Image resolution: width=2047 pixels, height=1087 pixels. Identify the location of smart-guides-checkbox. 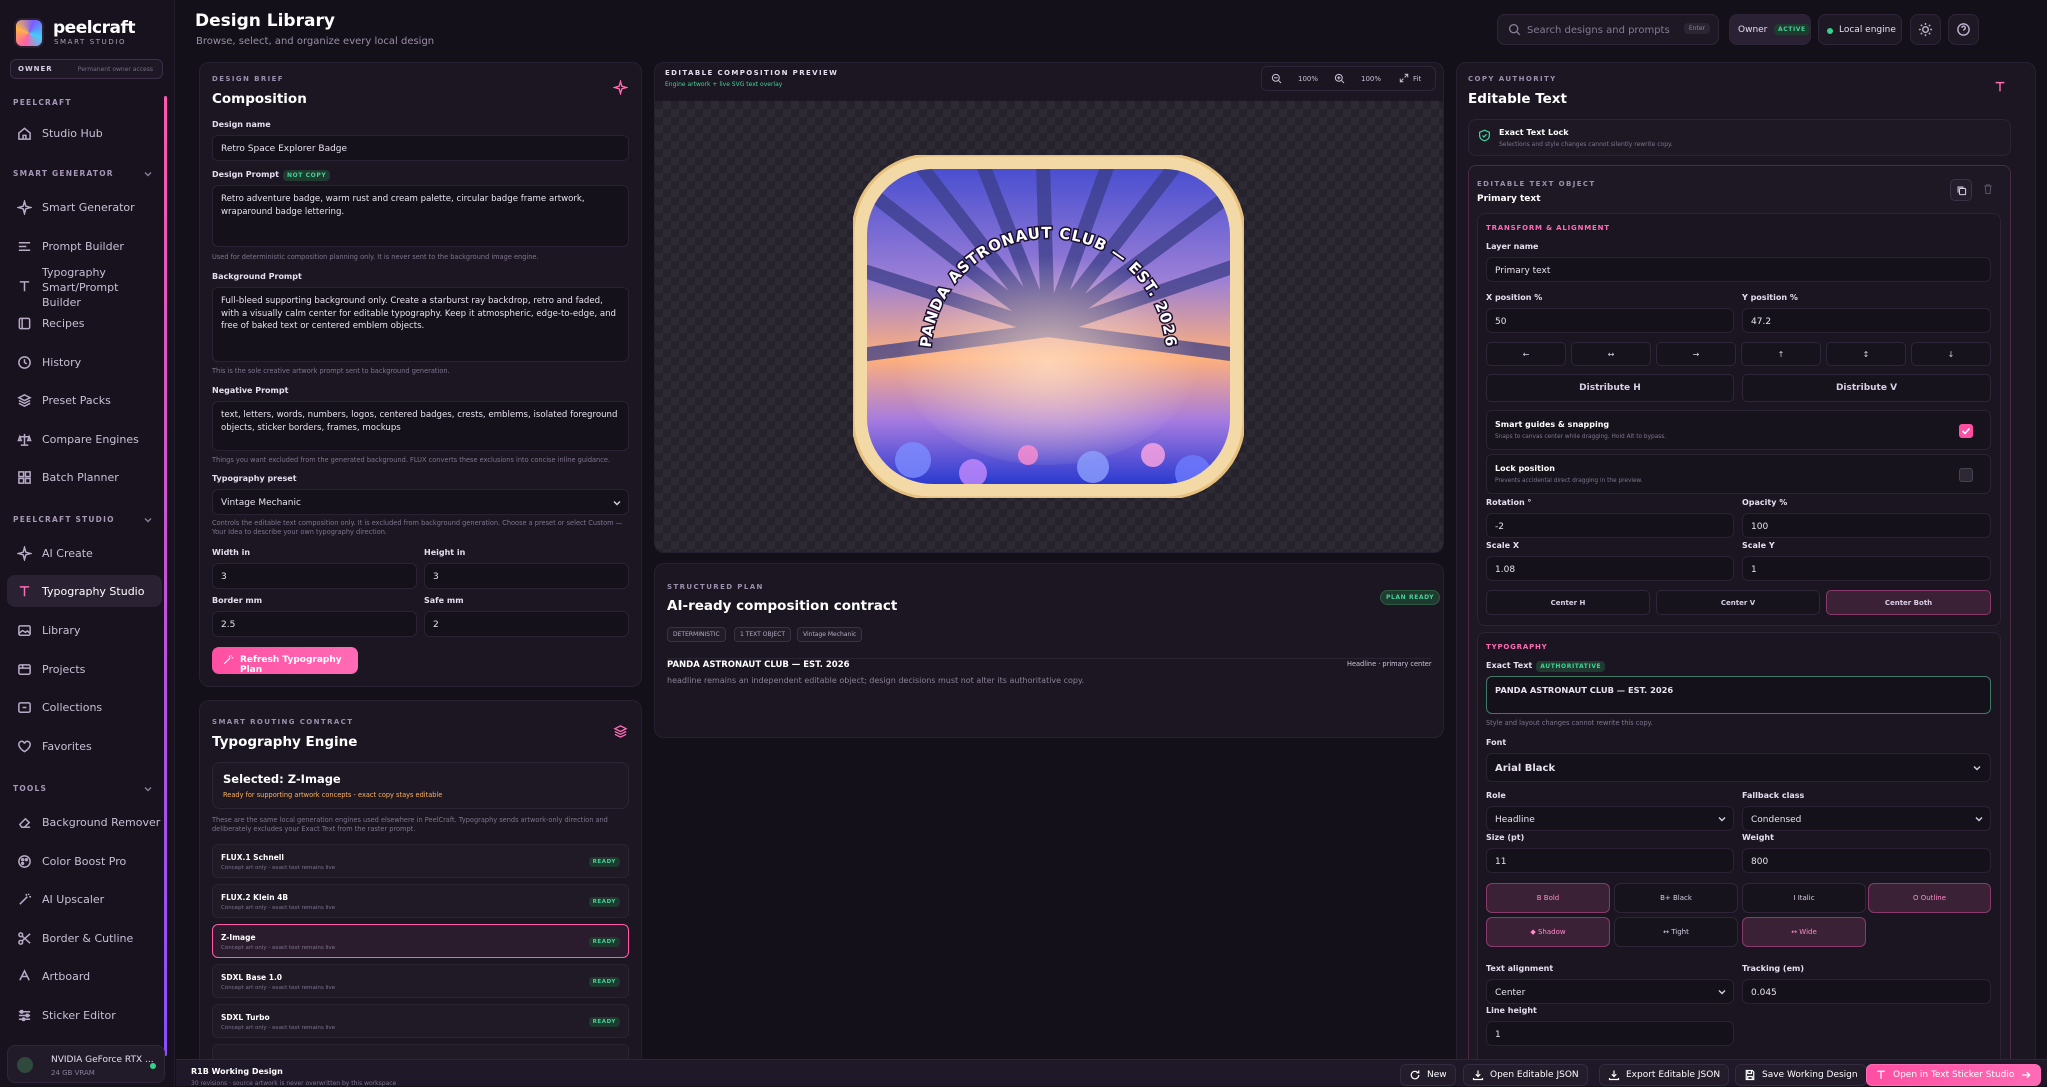
(1966, 431).